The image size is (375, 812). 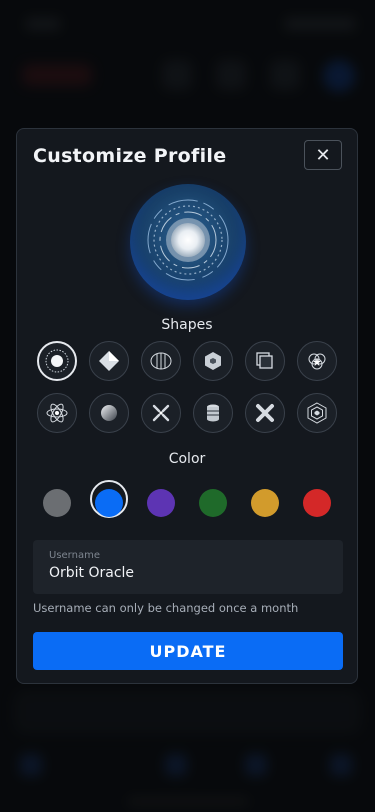 I want to click on shape-option-atom, so click(x=57, y=413).